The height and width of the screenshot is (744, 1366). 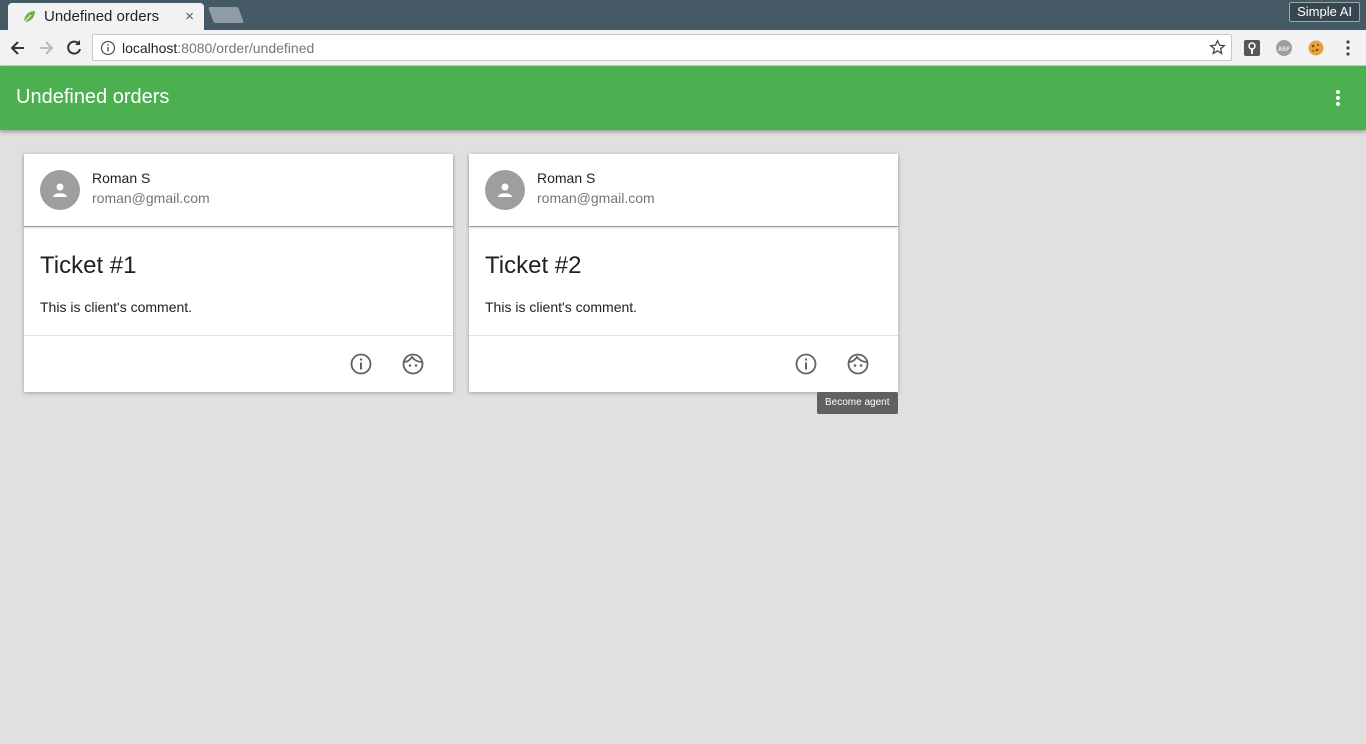 I want to click on app-bar: Undefined orders, so click(x=683, y=98).